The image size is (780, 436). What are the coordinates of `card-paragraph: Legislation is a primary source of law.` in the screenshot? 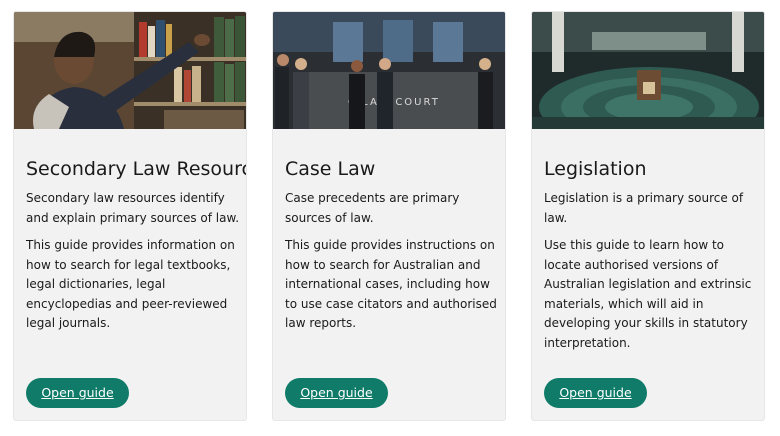 It's located at (644, 208).